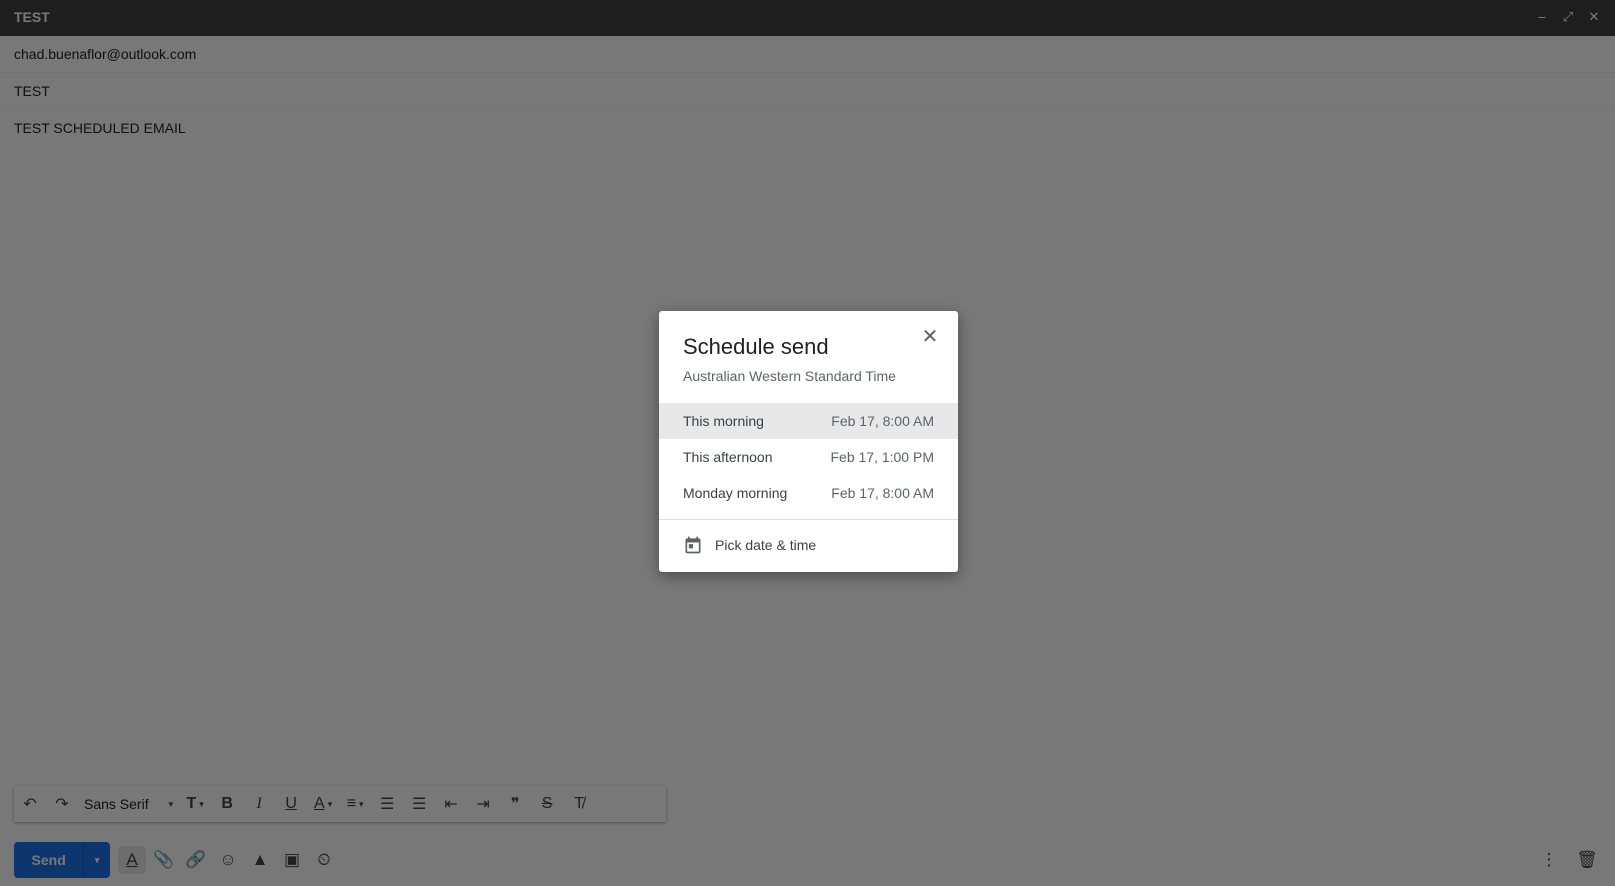 The width and height of the screenshot is (1615, 886). Describe the element at coordinates (808, 457) in the screenshot. I see `schedule-option-this-afternoon: This afternoon Feb 17, 1:00 PM` at that location.